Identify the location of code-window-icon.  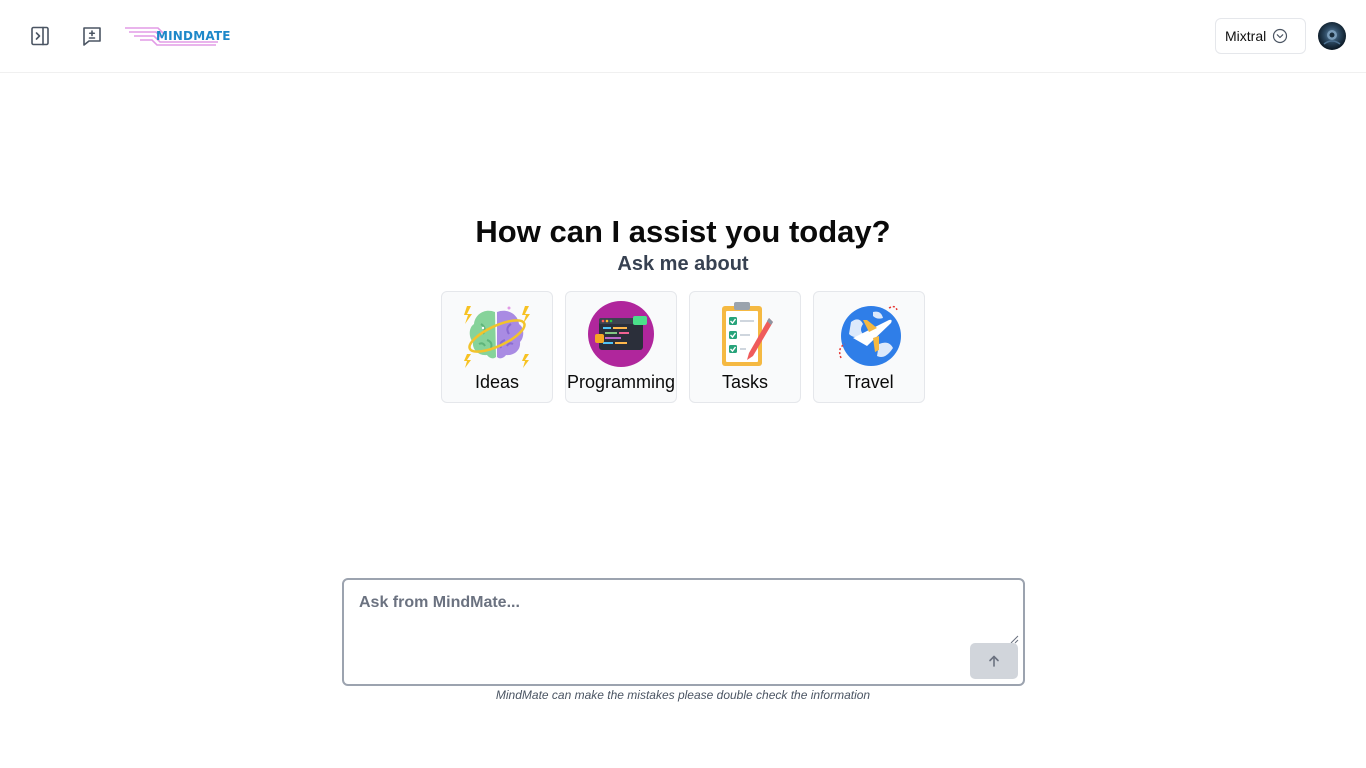
(621, 334).